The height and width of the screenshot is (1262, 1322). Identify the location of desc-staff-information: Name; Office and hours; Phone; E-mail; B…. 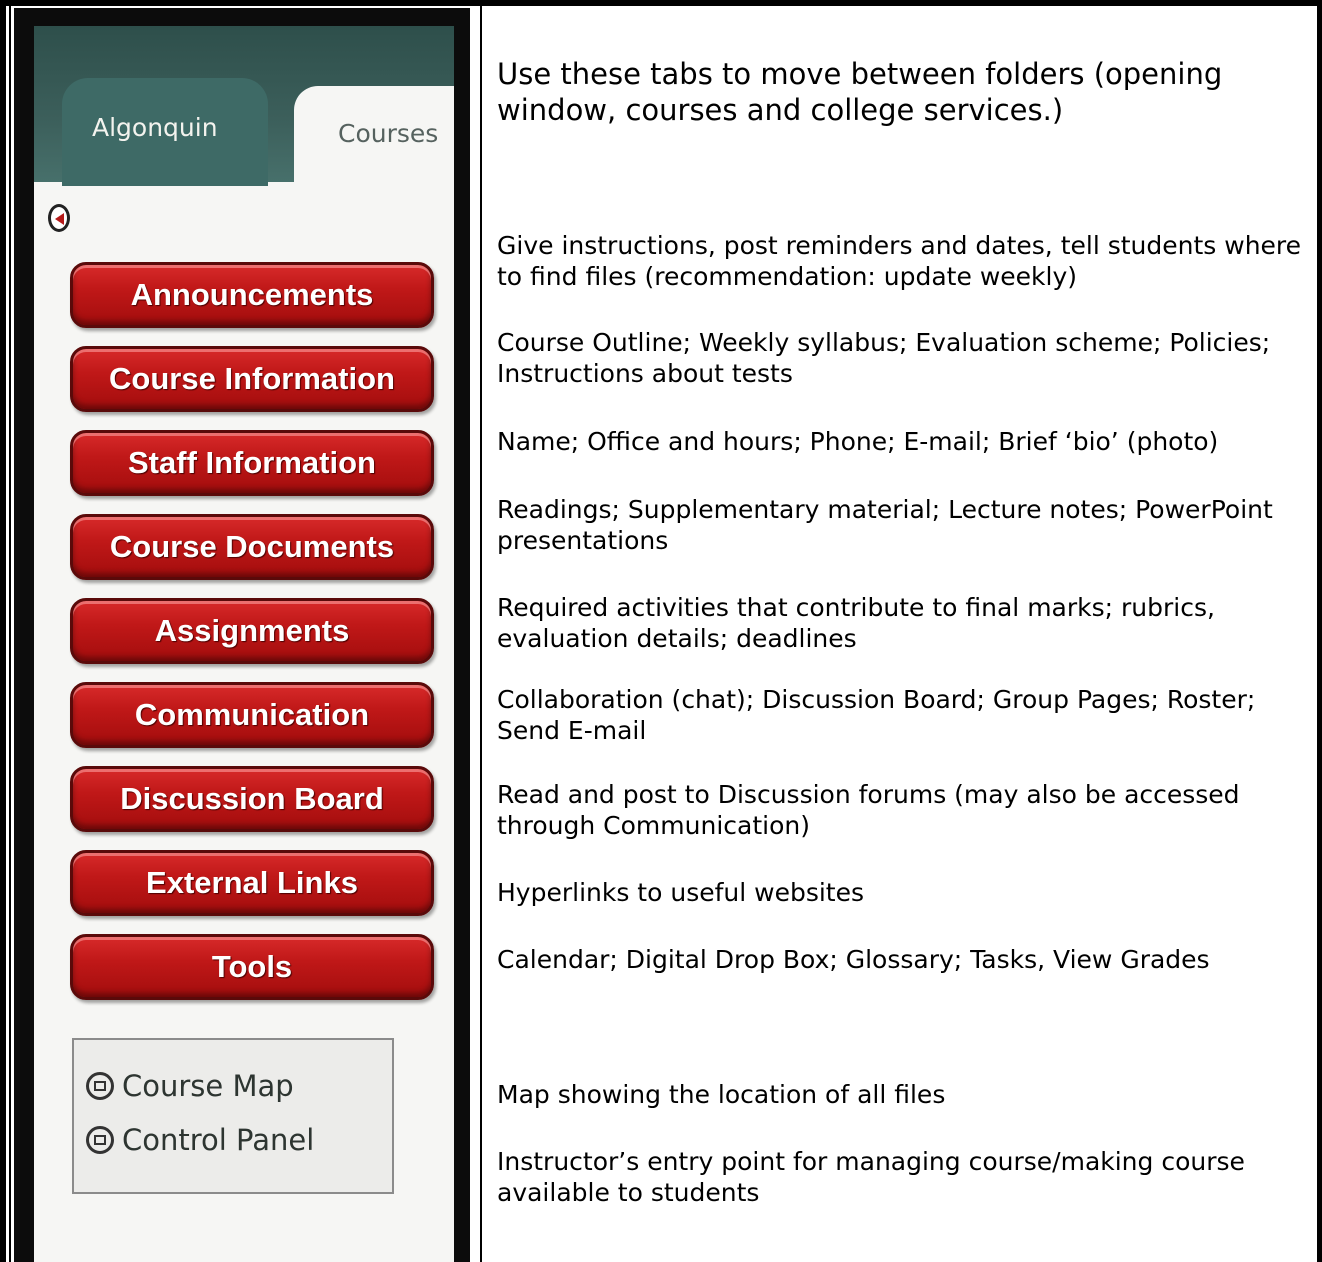
(858, 441).